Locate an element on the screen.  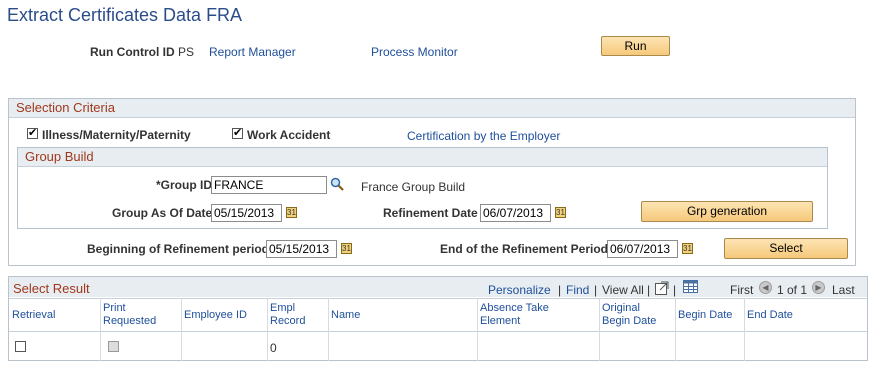
illness-checkbox: ✔ is located at coordinates (32, 133).